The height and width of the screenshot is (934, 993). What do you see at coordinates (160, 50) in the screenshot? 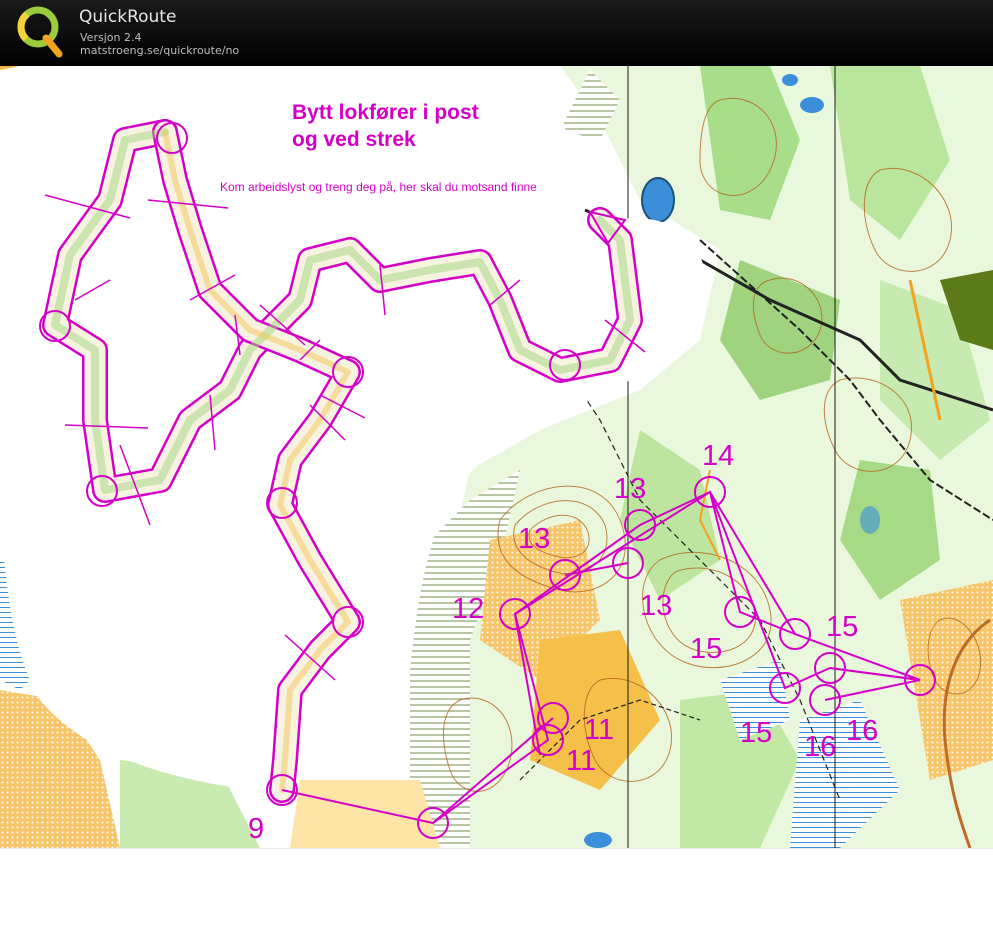
I see `app-url: matstroeng.se/quickroute/no` at bounding box center [160, 50].